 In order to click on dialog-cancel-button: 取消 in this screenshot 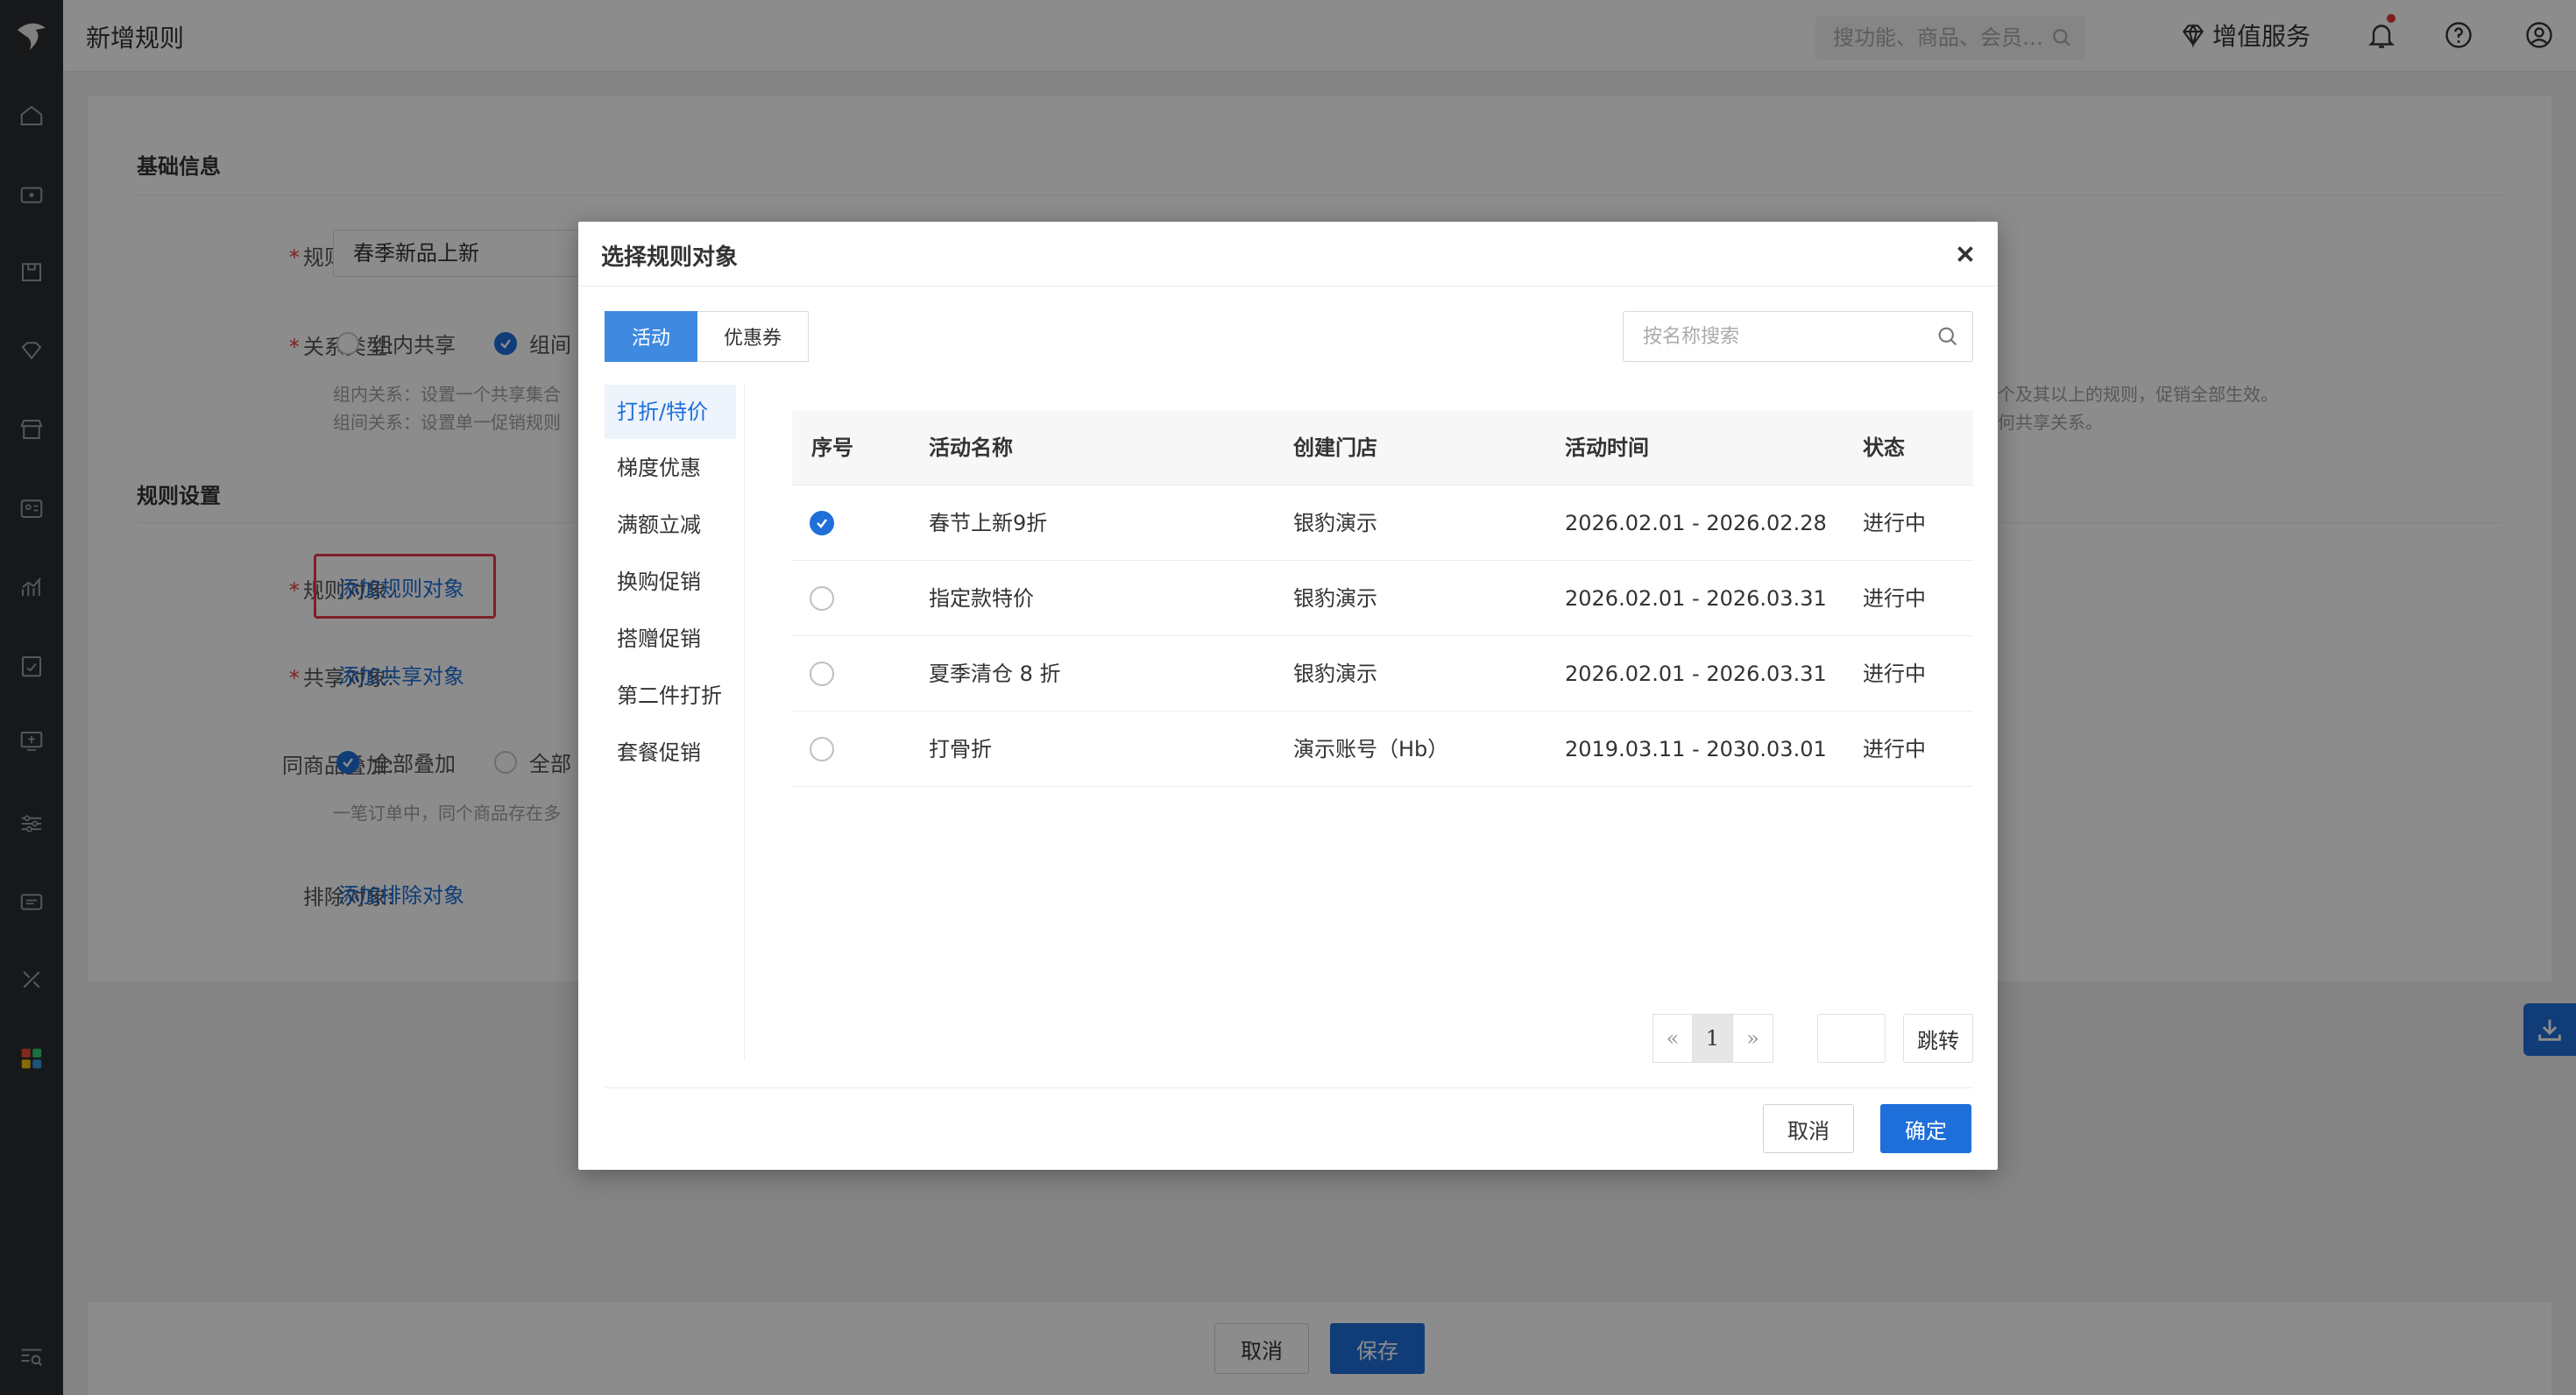, I will do `click(1808, 1128)`.